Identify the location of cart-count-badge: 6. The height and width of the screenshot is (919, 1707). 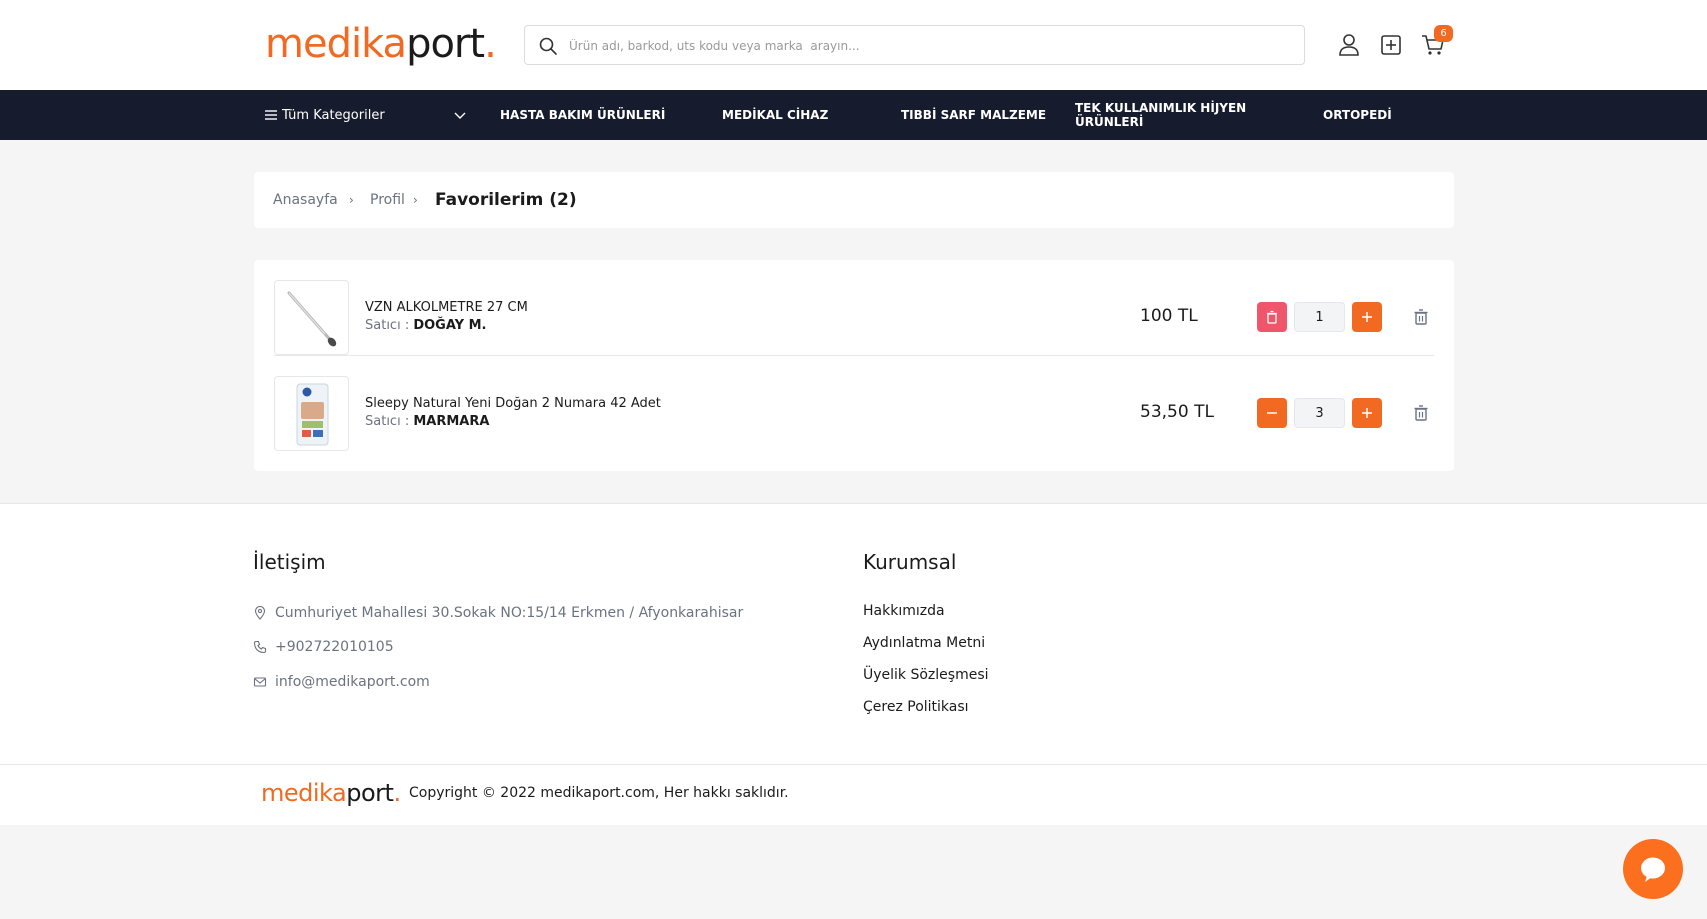
(1443, 33).